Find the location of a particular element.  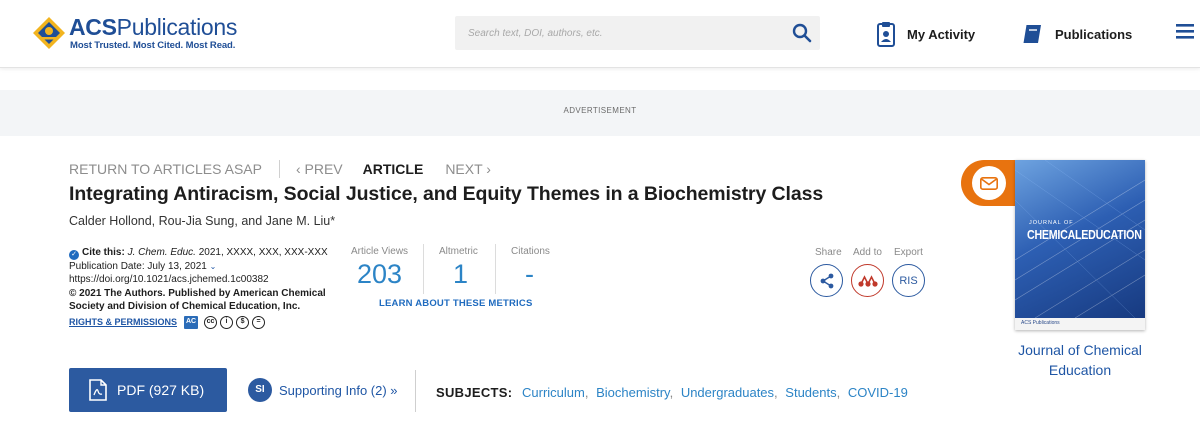

altmetric-metric: Altmetric 1 is located at coordinates (458, 268).